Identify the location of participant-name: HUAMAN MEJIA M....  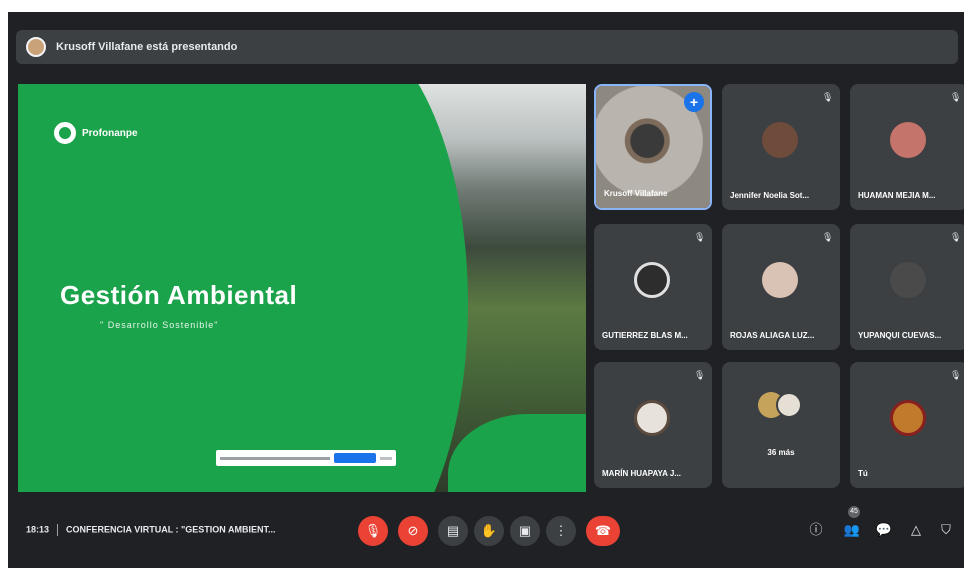
(897, 195).